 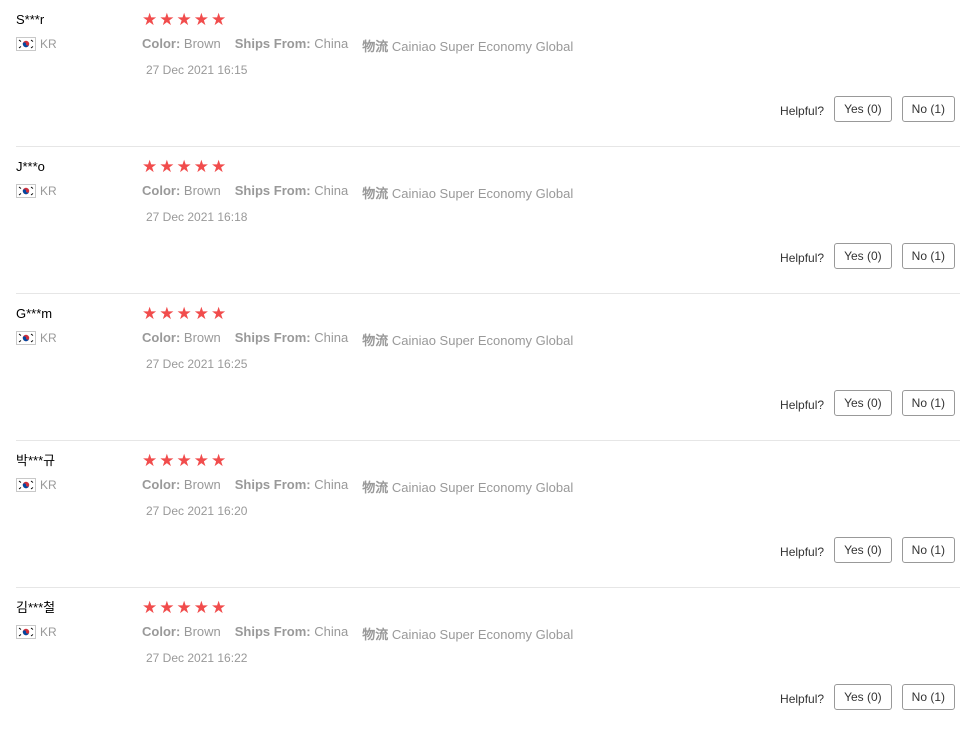 What do you see at coordinates (197, 364) in the screenshot?
I see `review-date: 27 Dec 2021 16:25` at bounding box center [197, 364].